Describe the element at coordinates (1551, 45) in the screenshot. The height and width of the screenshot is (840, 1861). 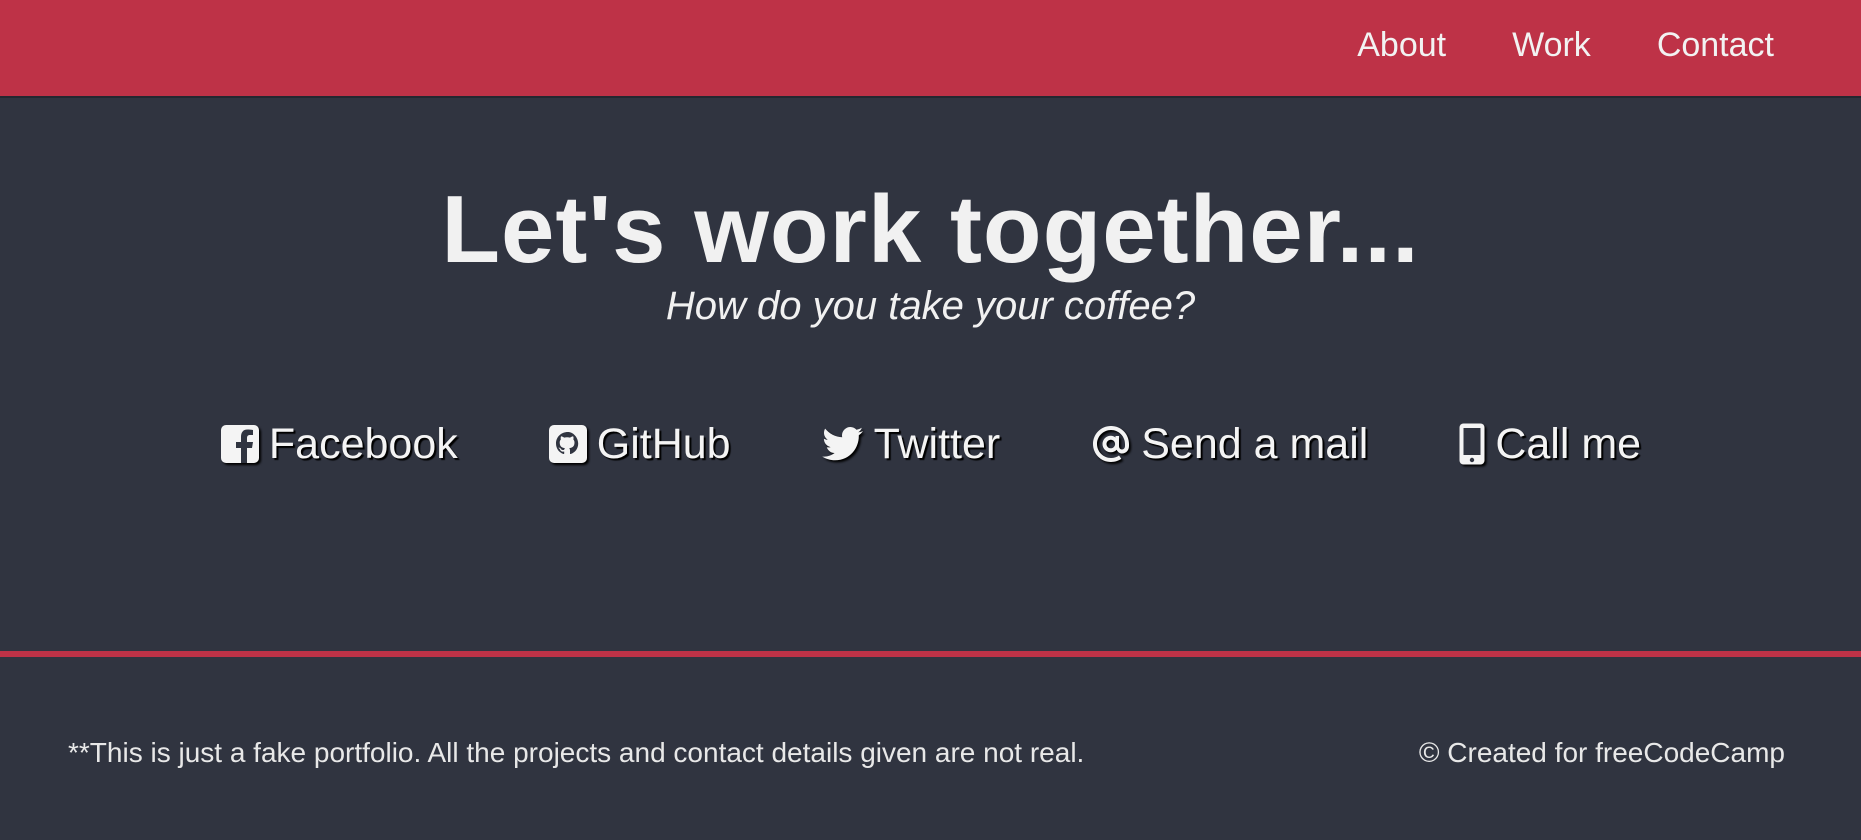
I see `nav-link-work: Work` at that location.